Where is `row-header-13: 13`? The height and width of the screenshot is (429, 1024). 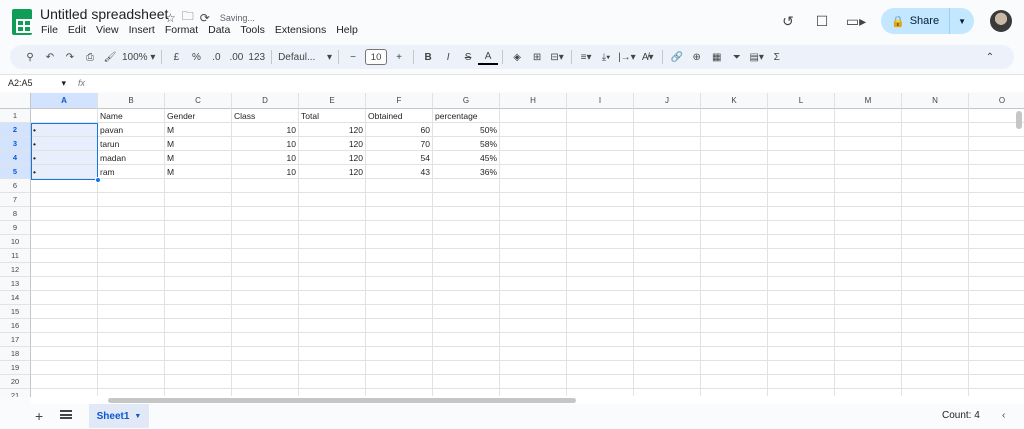
row-header-13: 13 is located at coordinates (15, 284).